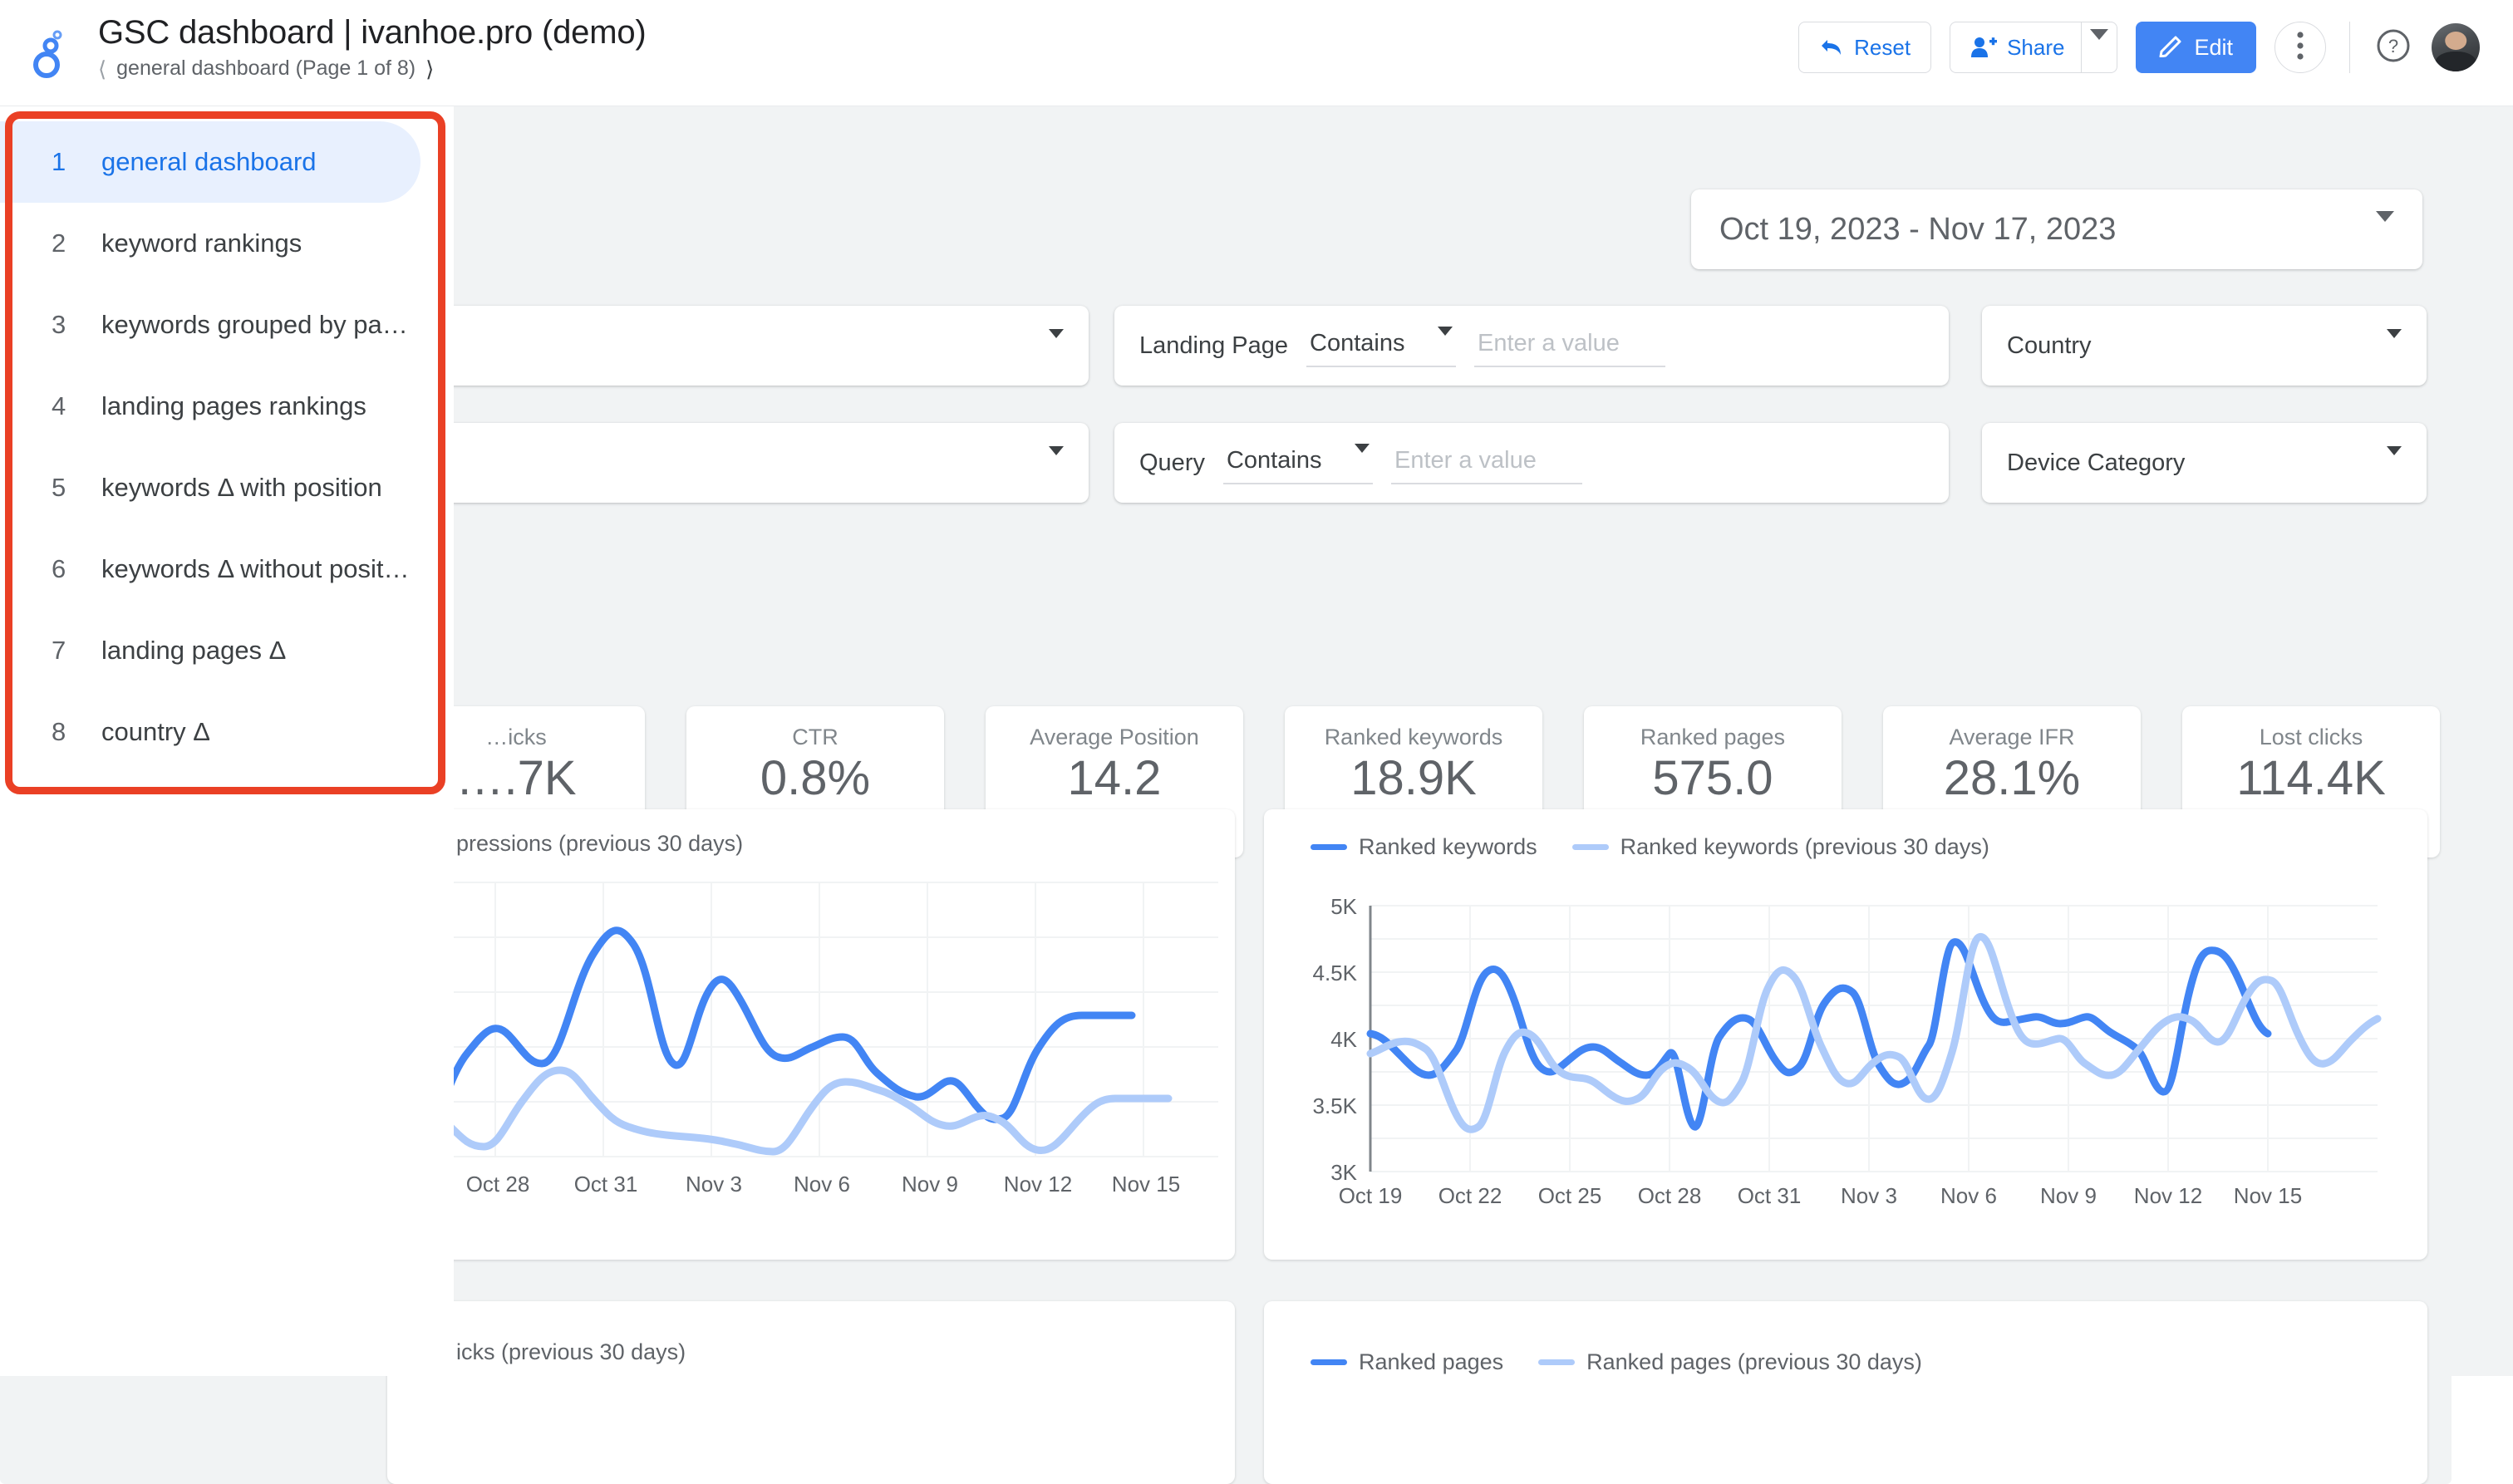 This screenshot has height=1484, width=2513. What do you see at coordinates (59, 243) in the screenshot?
I see `page-item-number: 2` at bounding box center [59, 243].